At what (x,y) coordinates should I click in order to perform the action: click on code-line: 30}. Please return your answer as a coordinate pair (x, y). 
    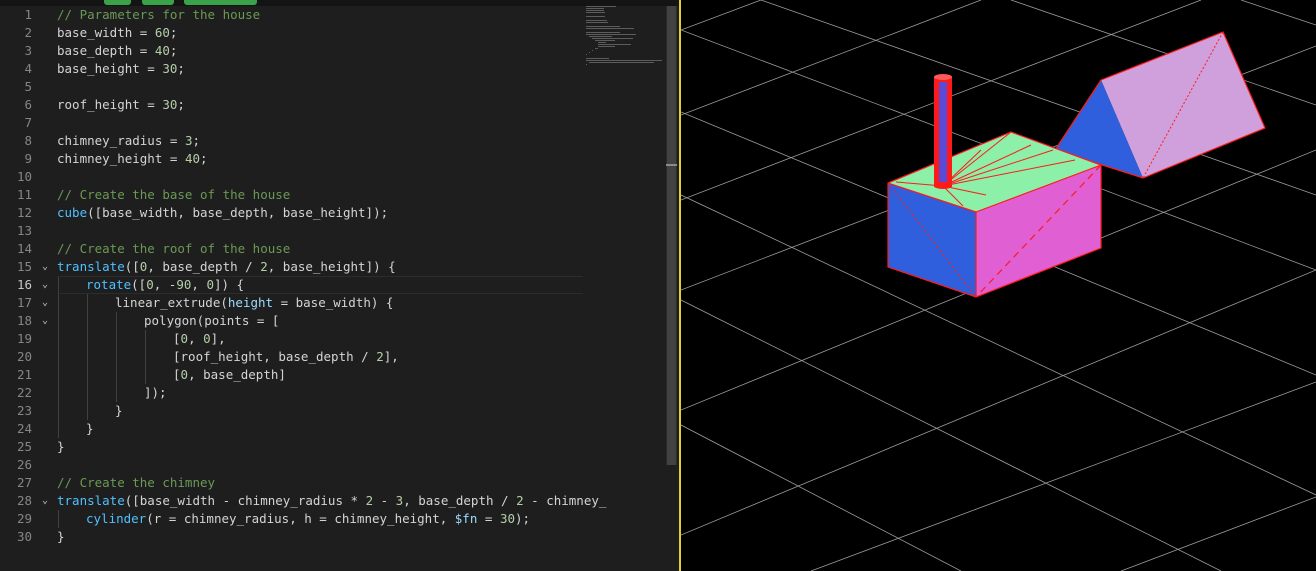
    Looking at the image, I should click on (291, 537).